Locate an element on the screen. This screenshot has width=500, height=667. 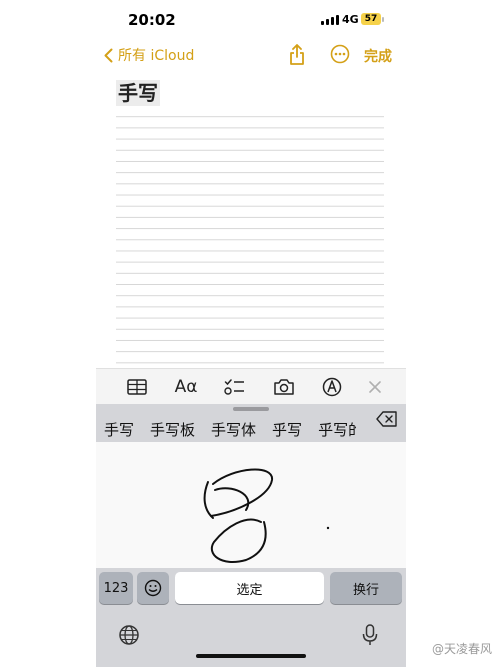
back-button: 所有 iCloud is located at coordinates (149, 55).